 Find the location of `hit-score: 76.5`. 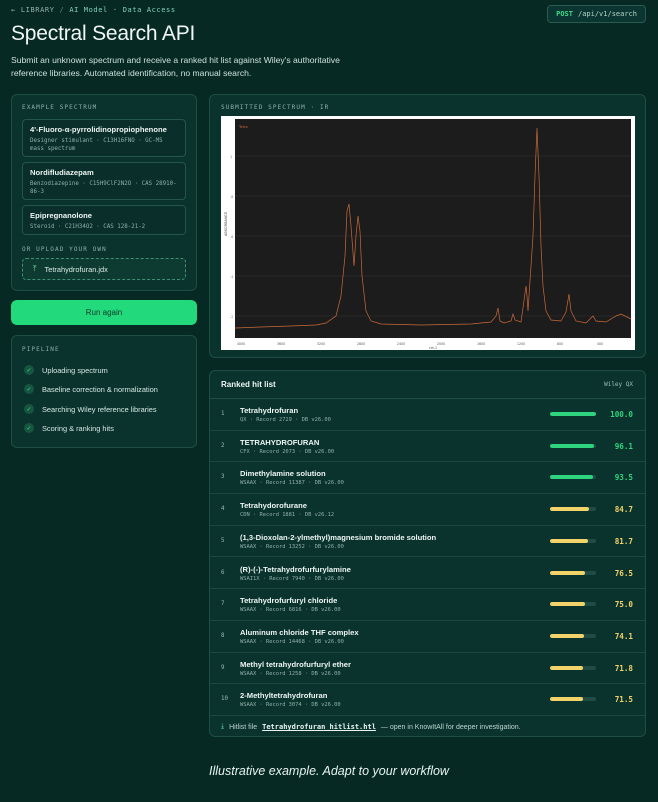

hit-score: 76.5 is located at coordinates (623, 573).